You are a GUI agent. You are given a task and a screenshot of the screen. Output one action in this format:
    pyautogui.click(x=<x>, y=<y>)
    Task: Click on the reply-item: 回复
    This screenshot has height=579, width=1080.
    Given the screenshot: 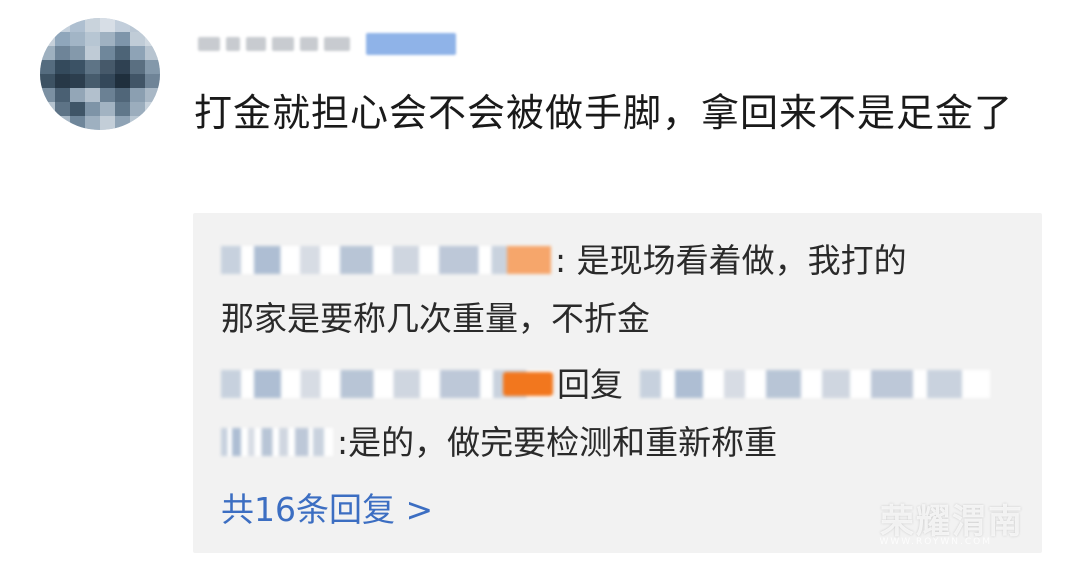 What is the action you would take?
    pyautogui.click(x=607, y=385)
    